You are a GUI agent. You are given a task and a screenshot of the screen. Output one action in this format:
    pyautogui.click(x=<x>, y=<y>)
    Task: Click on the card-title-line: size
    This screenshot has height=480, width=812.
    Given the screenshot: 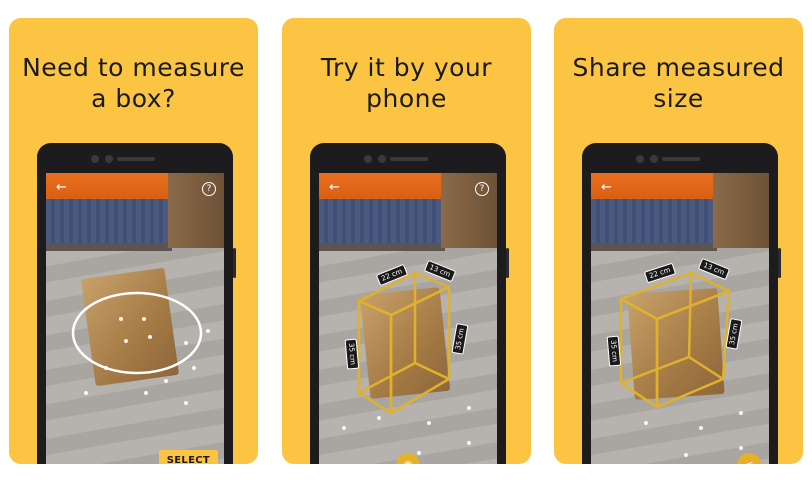 What is the action you would take?
    pyautogui.click(x=678, y=98)
    